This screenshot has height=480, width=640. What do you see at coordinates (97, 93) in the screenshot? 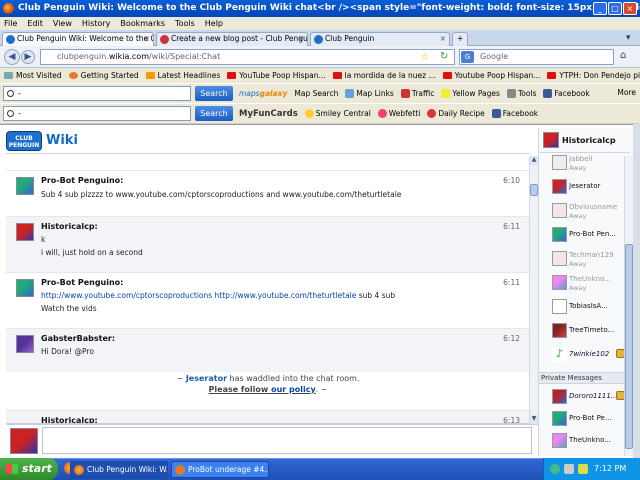
I see `toolbar-search-input: -` at bounding box center [97, 93].